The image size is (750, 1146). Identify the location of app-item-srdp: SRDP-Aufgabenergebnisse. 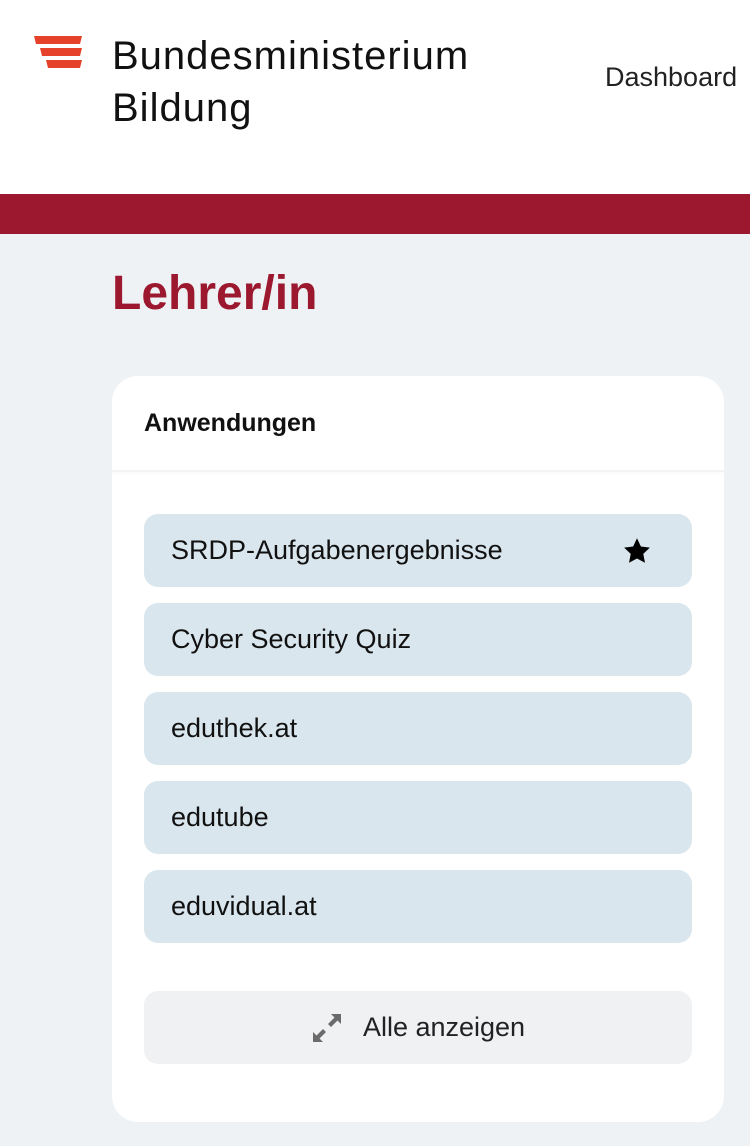
(418, 550).